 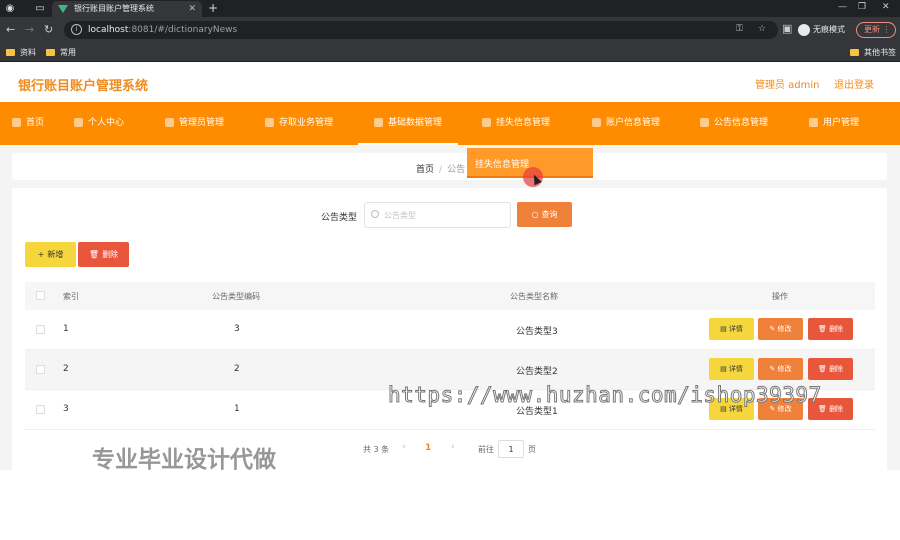 What do you see at coordinates (787, 85) in the screenshot?
I see `current-user: 管理员 admin` at bounding box center [787, 85].